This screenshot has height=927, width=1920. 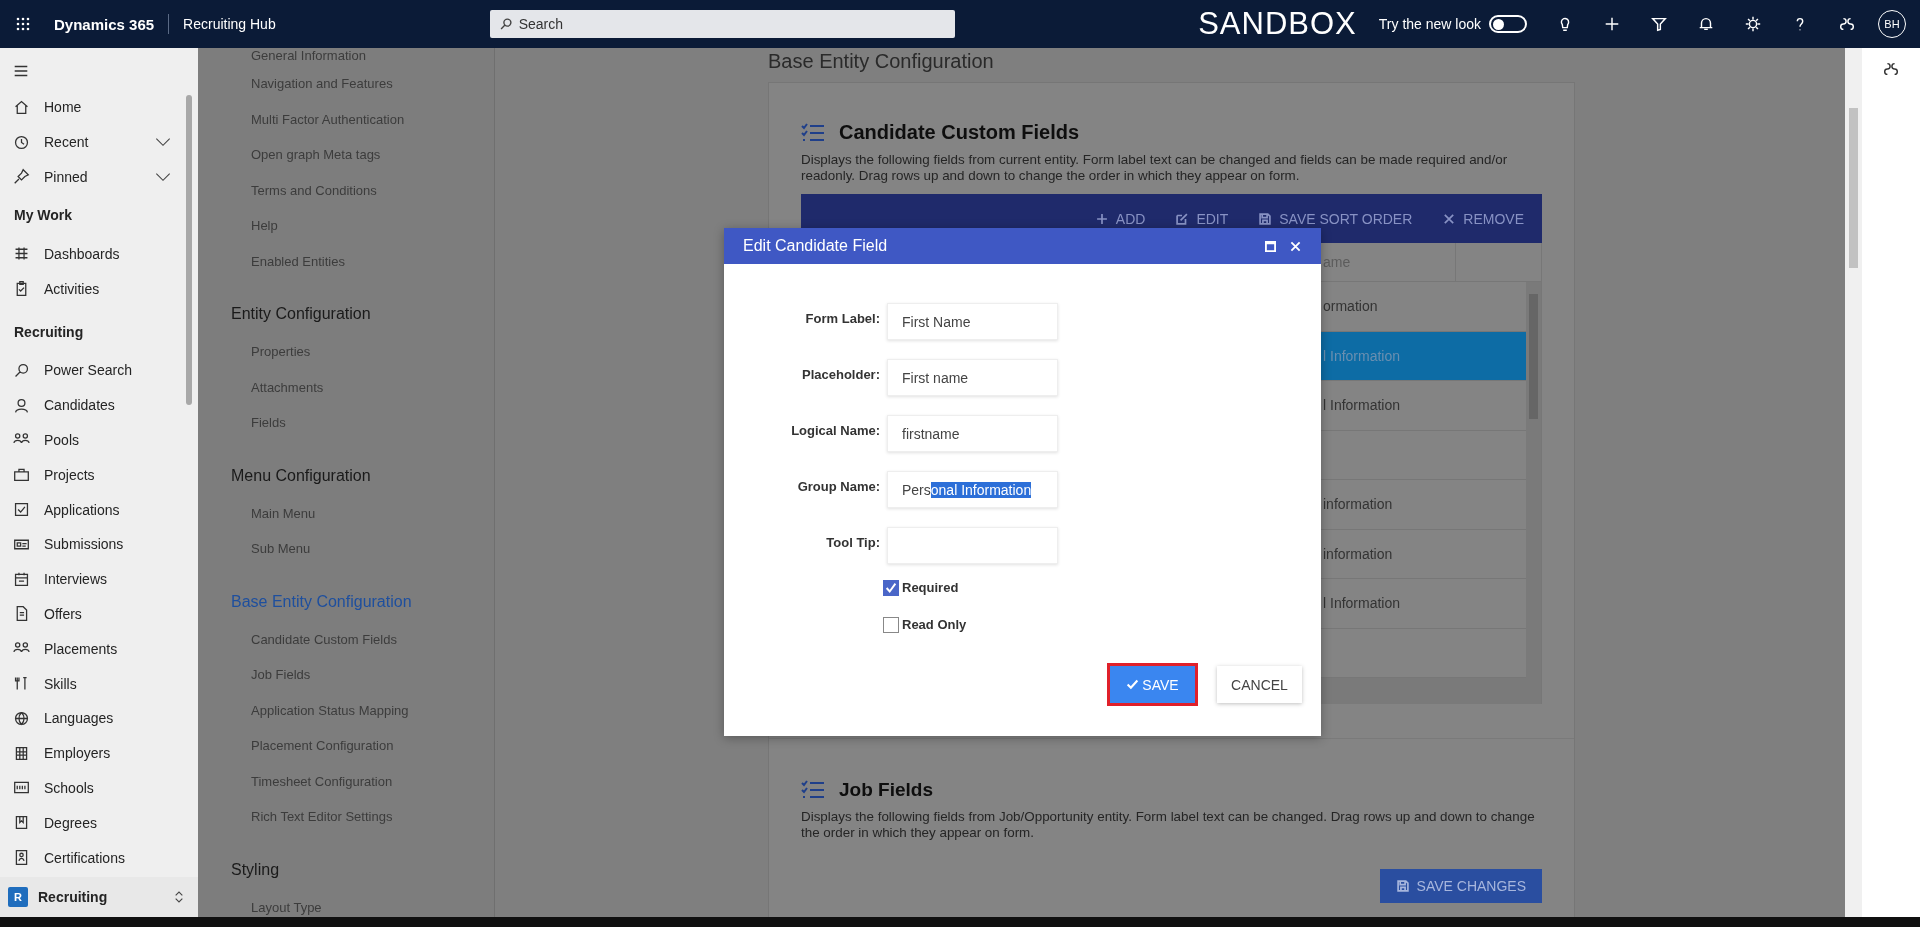 I want to click on sidebar-item: Degrees, so click(x=99, y=823).